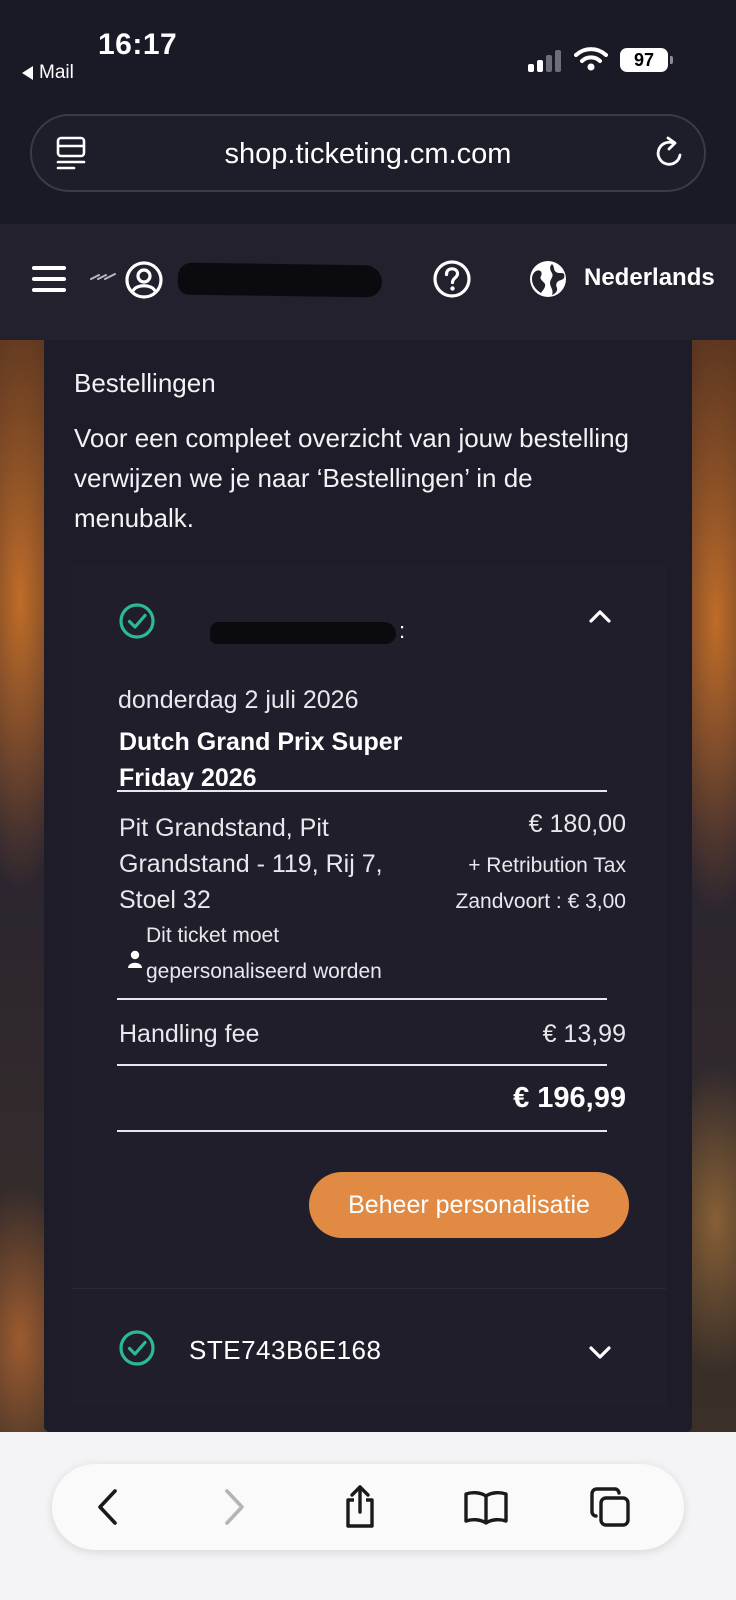 Image resolution: width=736 pixels, height=1600 pixels. Describe the element at coordinates (540, 883) in the screenshot. I see `ticket-tax: + Retribution Tax Zandvoort : € 3,00` at that location.